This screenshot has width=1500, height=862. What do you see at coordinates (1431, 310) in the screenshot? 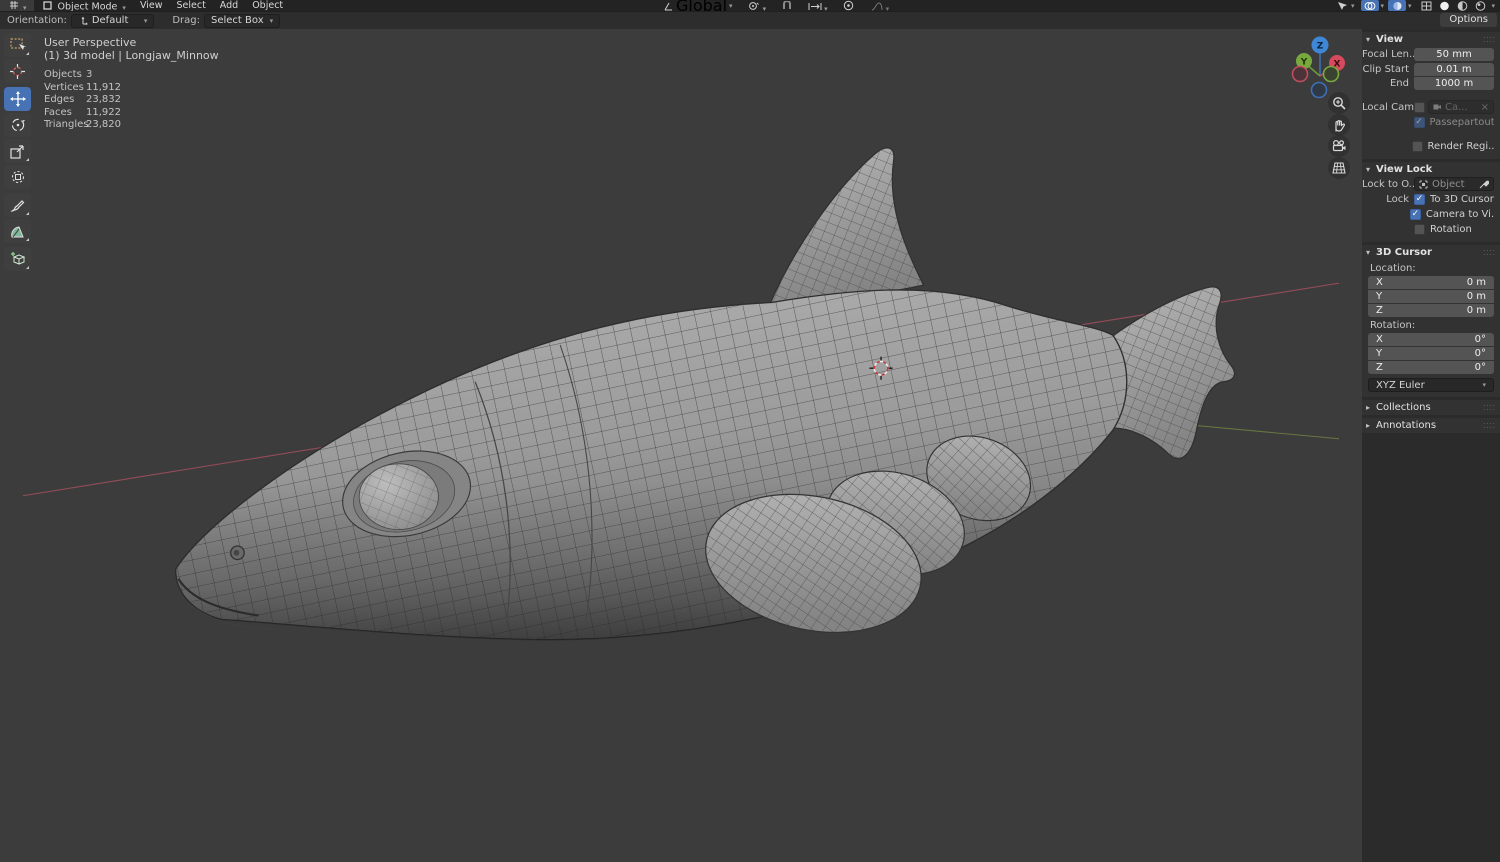
I see `cursor-location-z: Z0 m` at bounding box center [1431, 310].